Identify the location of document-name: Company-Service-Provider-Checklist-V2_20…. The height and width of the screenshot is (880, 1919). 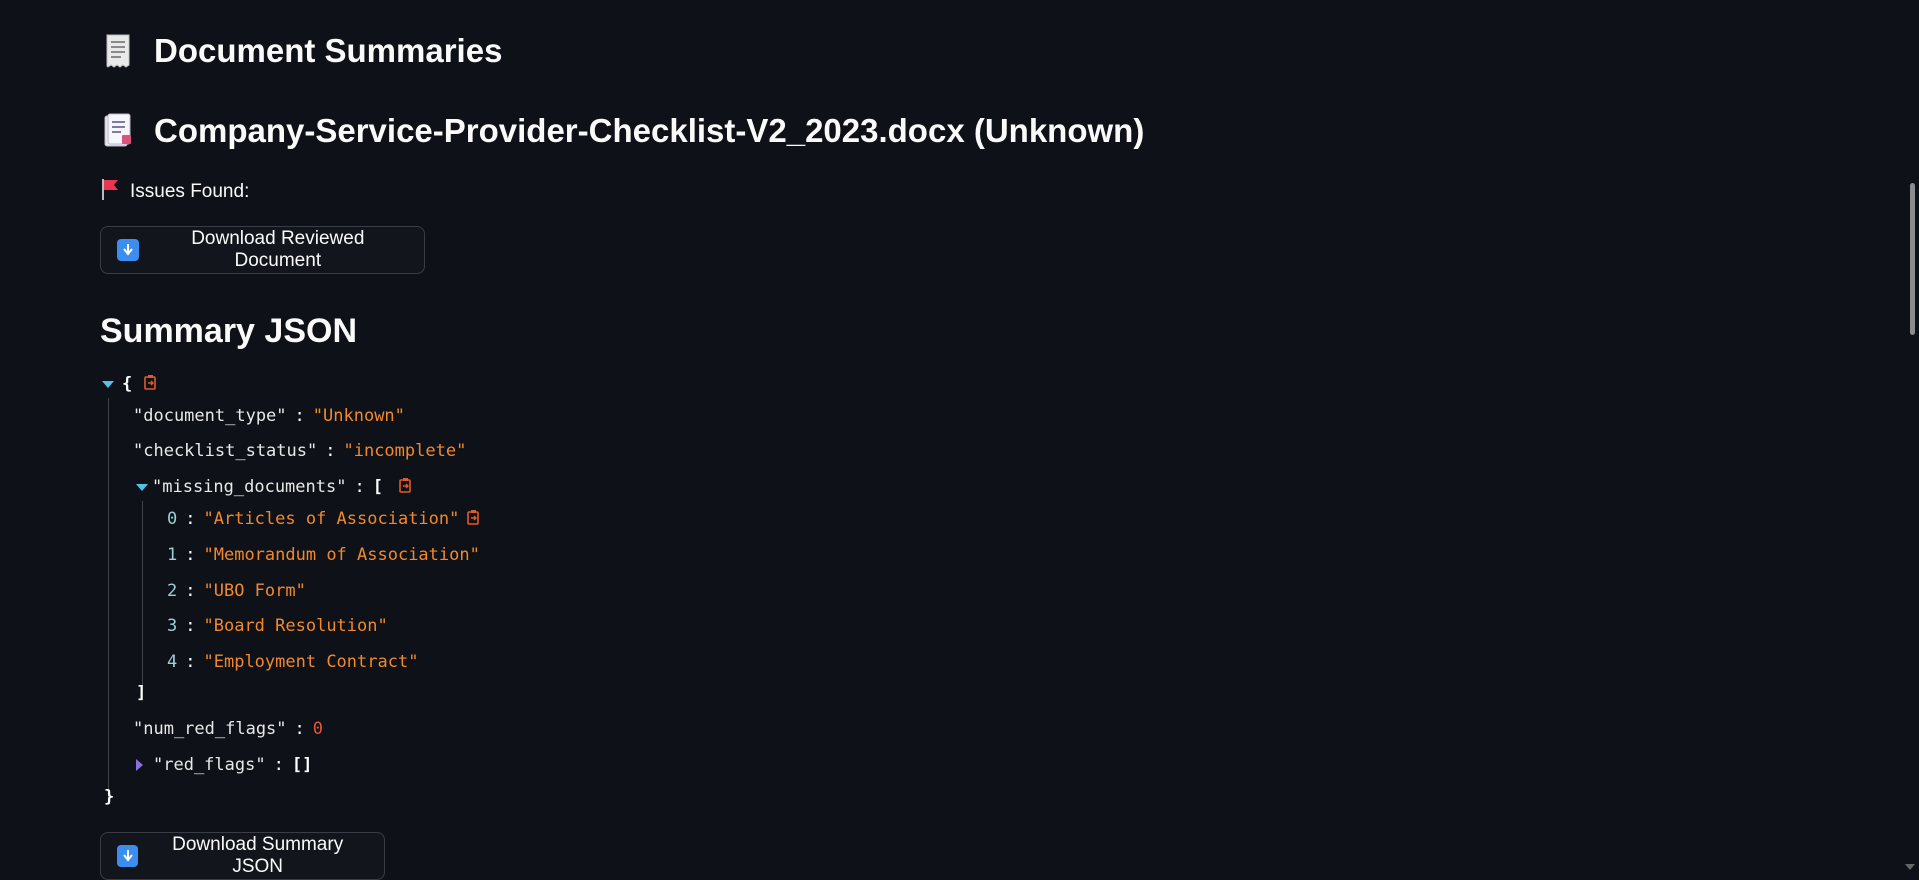
(649, 130).